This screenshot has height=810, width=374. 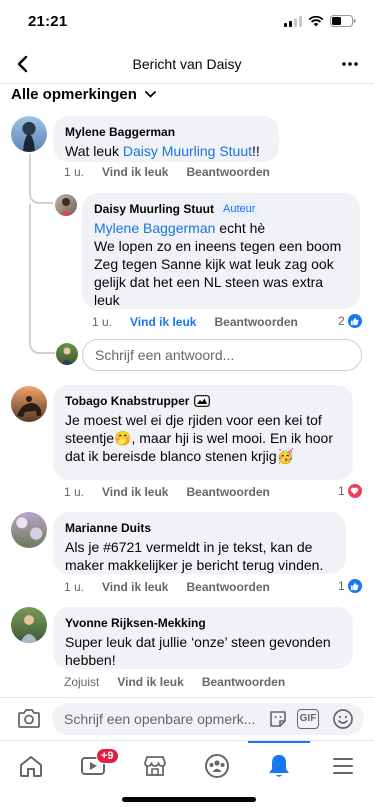 What do you see at coordinates (316, 20) in the screenshot?
I see `wifi-icon` at bounding box center [316, 20].